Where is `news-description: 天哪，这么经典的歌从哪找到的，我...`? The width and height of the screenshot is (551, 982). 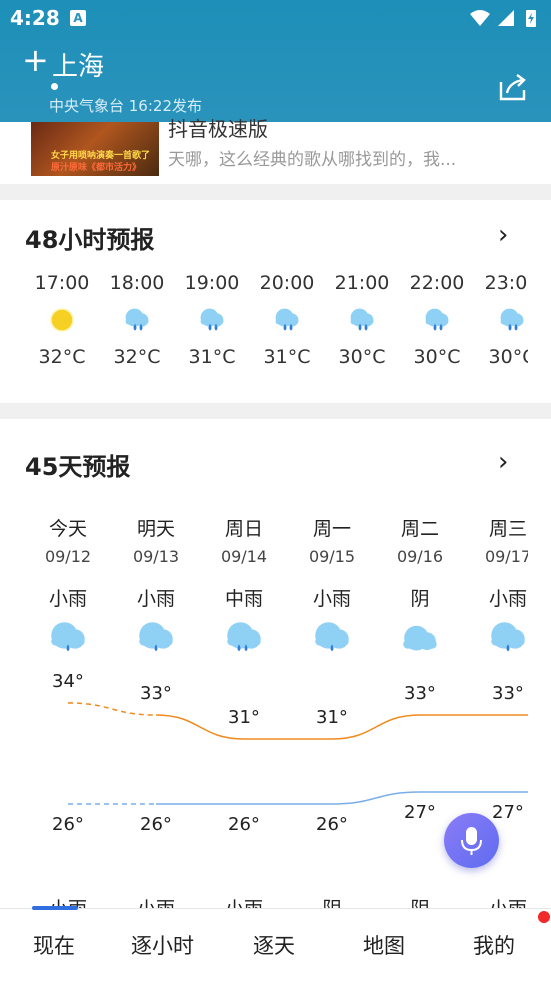 news-description: 天哪，这么经典的歌从哪找到的，我... is located at coordinates (312, 157).